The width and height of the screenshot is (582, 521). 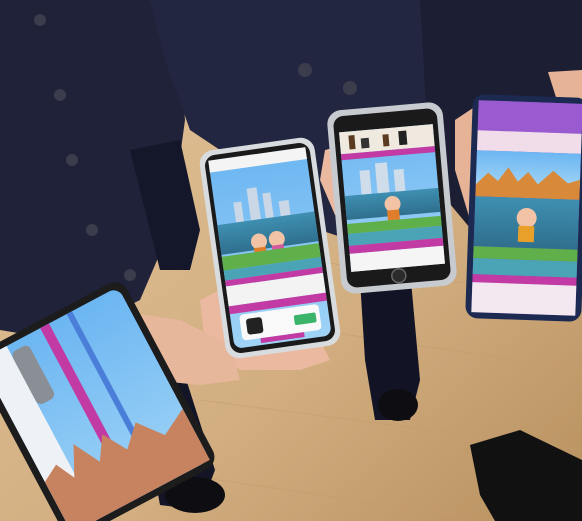 What do you see at coordinates (523, 208) in the screenshot?
I see `phone-right` at bounding box center [523, 208].